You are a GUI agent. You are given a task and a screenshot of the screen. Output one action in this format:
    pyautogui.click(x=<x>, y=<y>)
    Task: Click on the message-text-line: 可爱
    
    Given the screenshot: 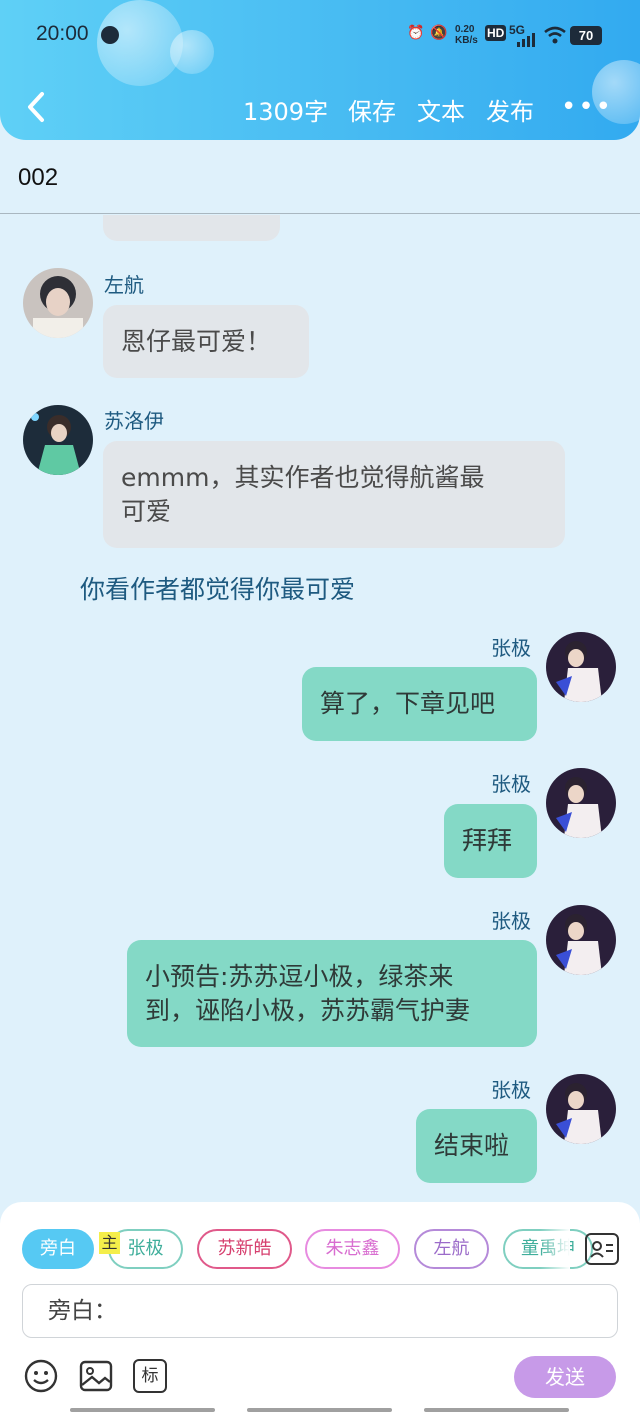 What is the action you would take?
    pyautogui.click(x=146, y=511)
    